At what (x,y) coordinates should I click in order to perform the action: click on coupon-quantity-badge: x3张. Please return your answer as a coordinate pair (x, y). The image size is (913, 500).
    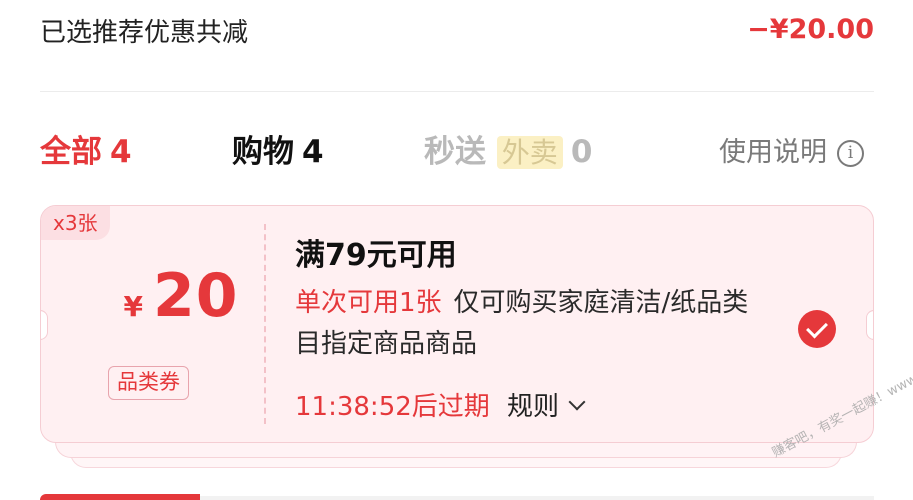
    Looking at the image, I should click on (75, 223).